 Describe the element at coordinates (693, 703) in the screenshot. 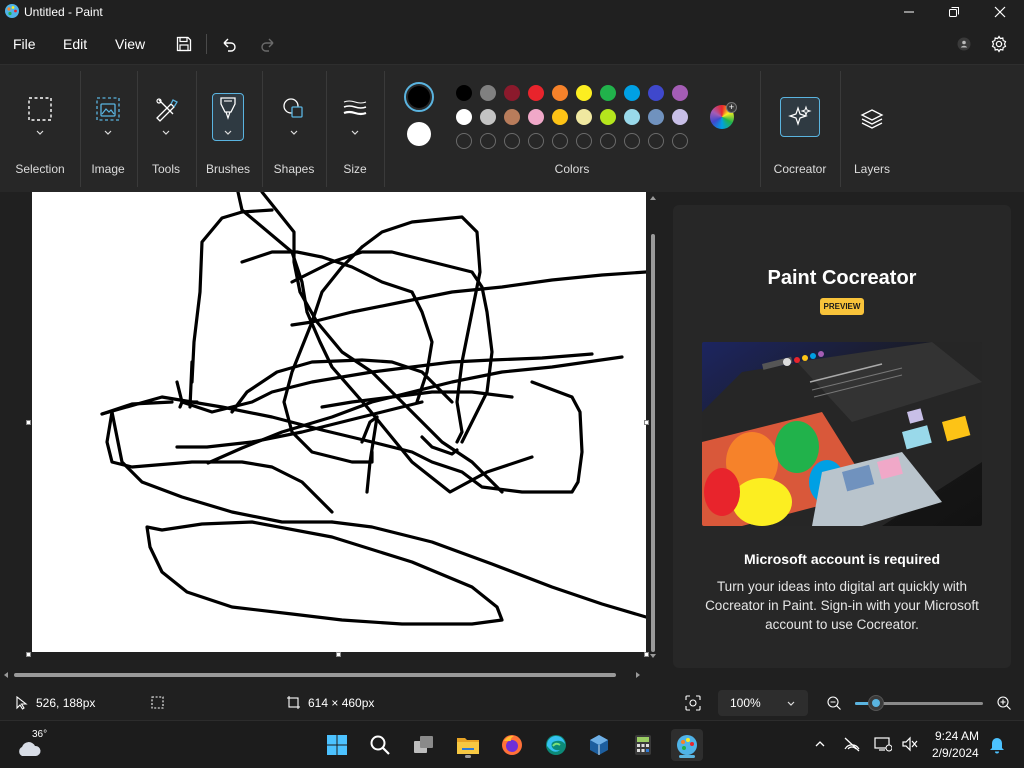

I see `fit-to-window-icon` at that location.